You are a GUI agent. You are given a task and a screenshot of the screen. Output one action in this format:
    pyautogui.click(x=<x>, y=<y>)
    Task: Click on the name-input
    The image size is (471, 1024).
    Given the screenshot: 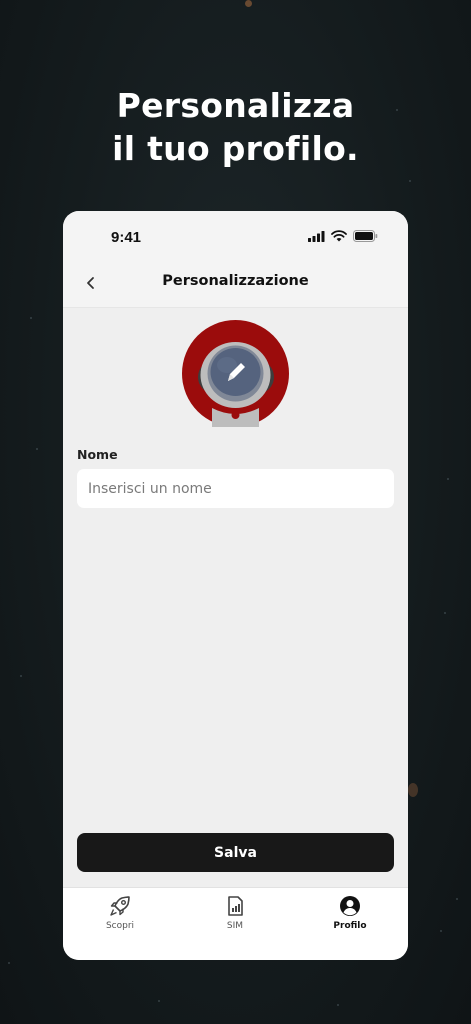 What is the action you would take?
    pyautogui.click(x=235, y=488)
    